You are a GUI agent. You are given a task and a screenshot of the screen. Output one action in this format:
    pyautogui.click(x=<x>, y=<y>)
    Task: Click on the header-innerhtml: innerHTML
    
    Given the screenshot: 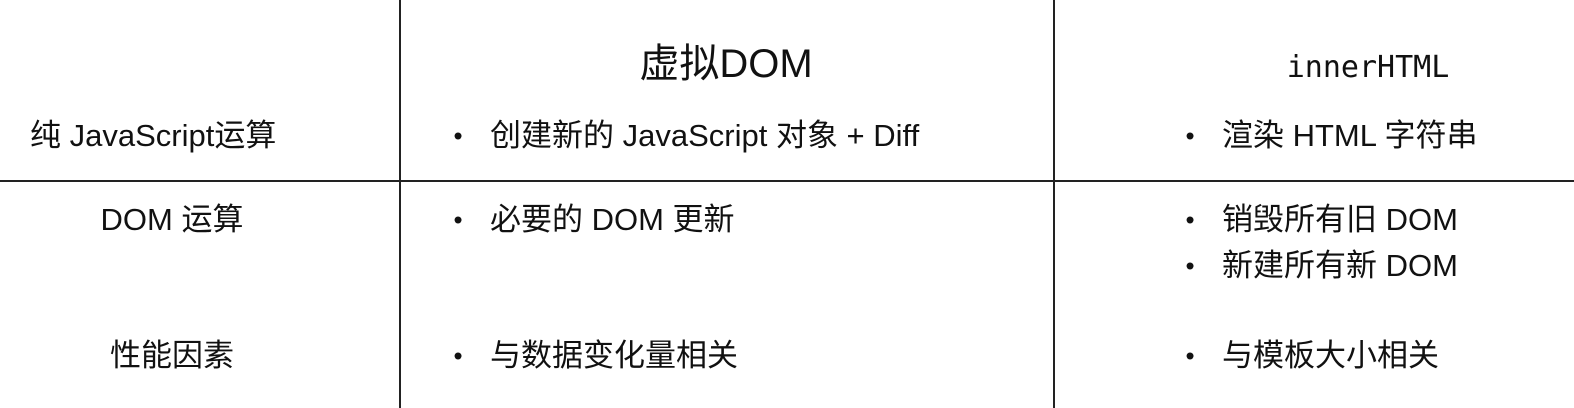 What is the action you would take?
    pyautogui.click(x=1368, y=67)
    